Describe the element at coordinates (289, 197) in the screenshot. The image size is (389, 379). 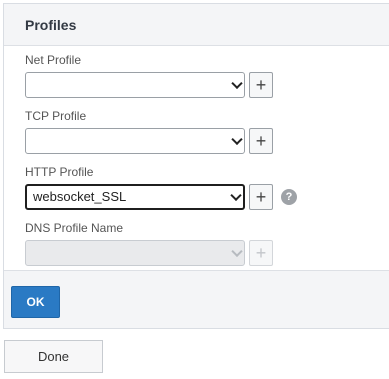
I see `help-icon: ?` at that location.